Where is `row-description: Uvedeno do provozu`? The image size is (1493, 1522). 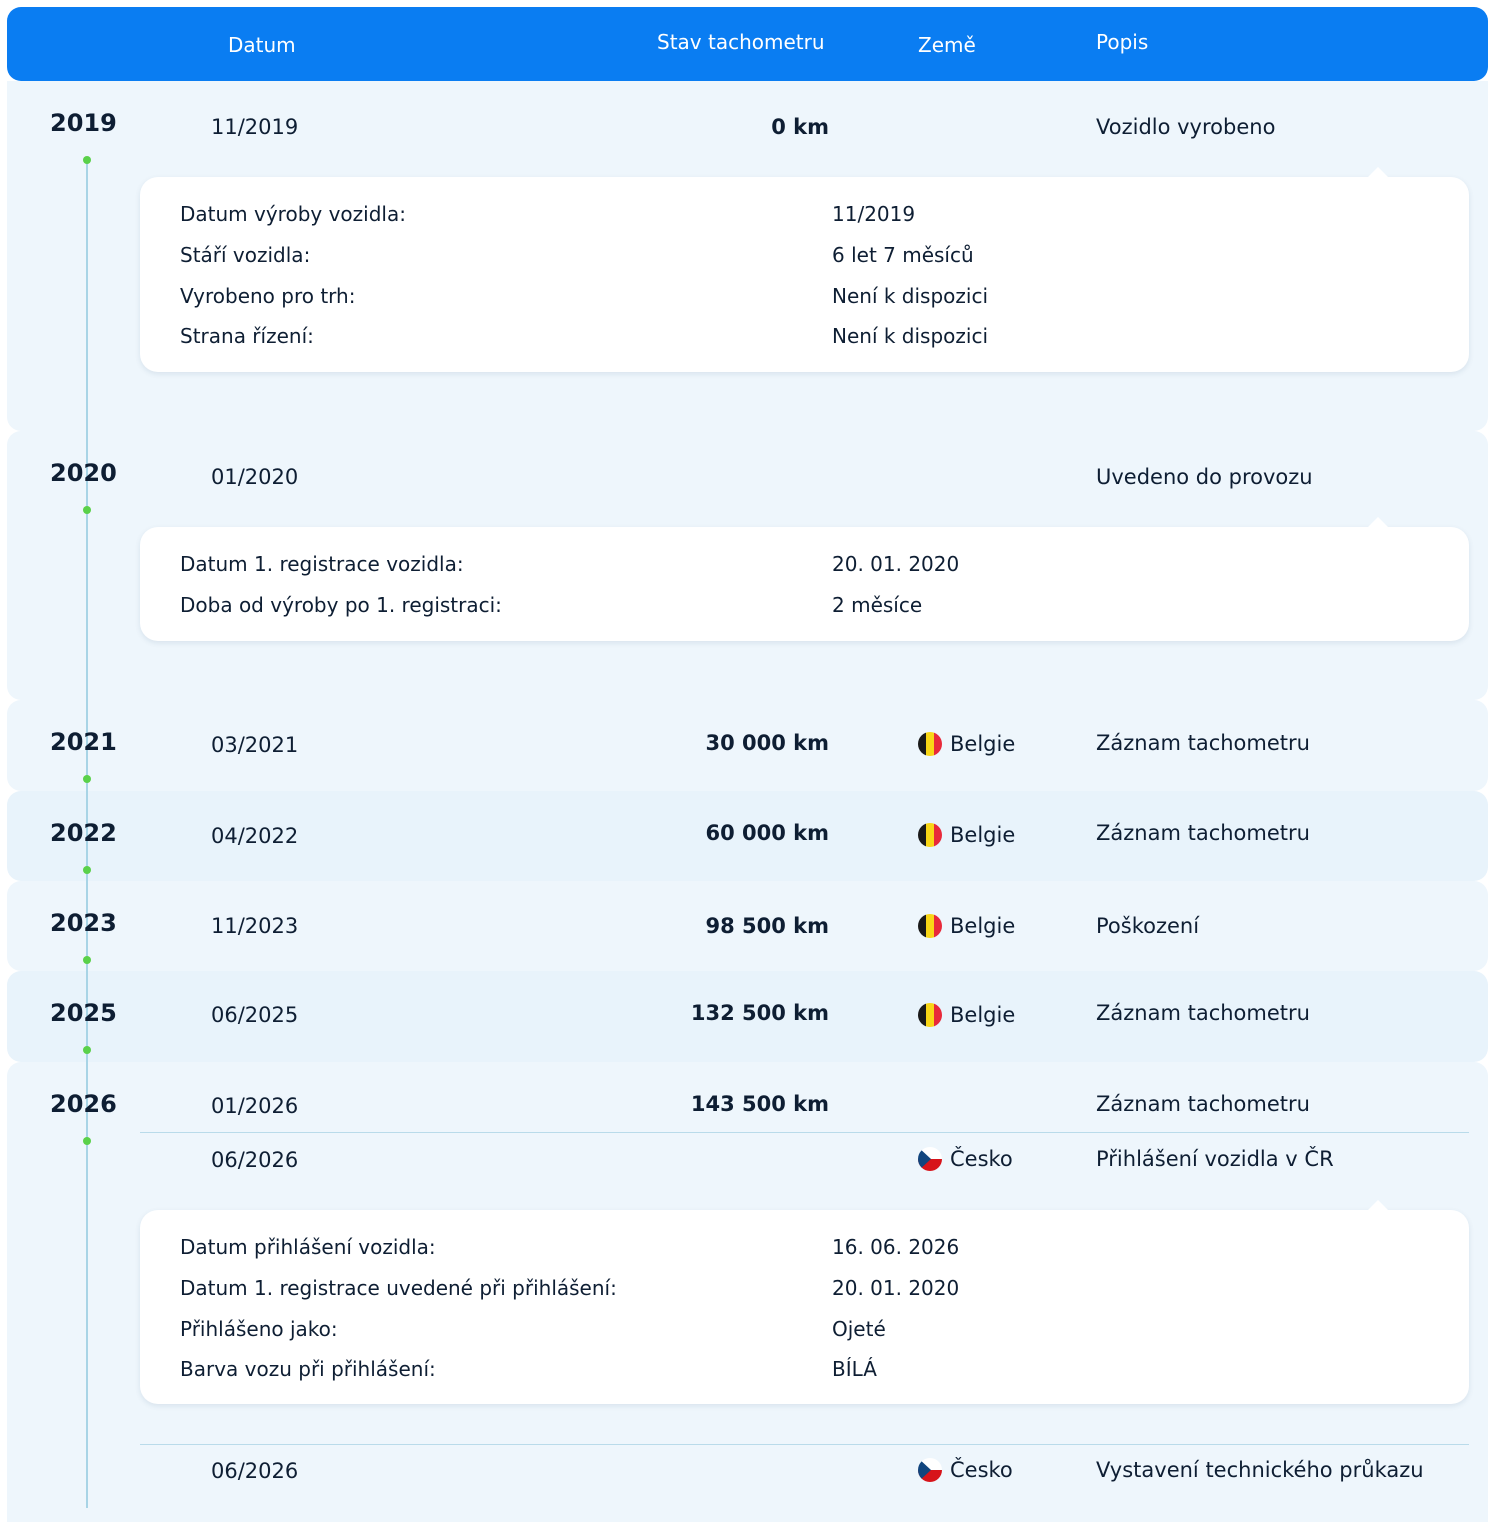
row-description: Uvedeno do provozu is located at coordinates (1204, 477).